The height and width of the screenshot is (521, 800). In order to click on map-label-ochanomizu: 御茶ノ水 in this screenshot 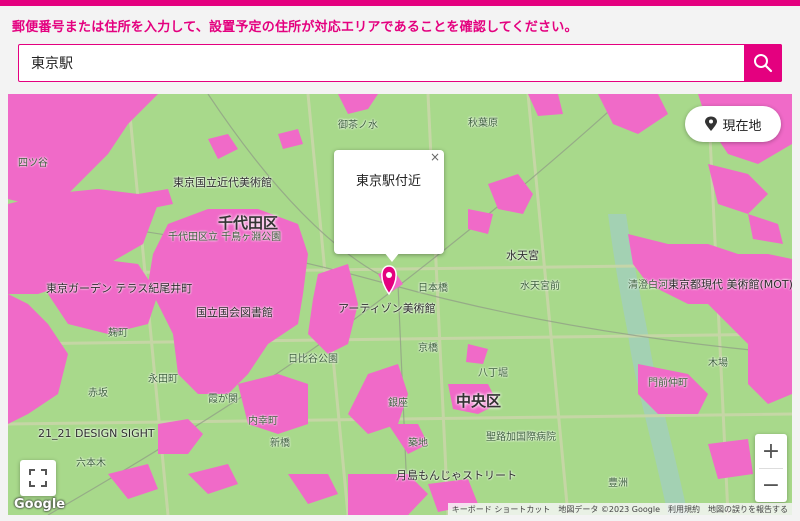, I will do `click(358, 125)`.